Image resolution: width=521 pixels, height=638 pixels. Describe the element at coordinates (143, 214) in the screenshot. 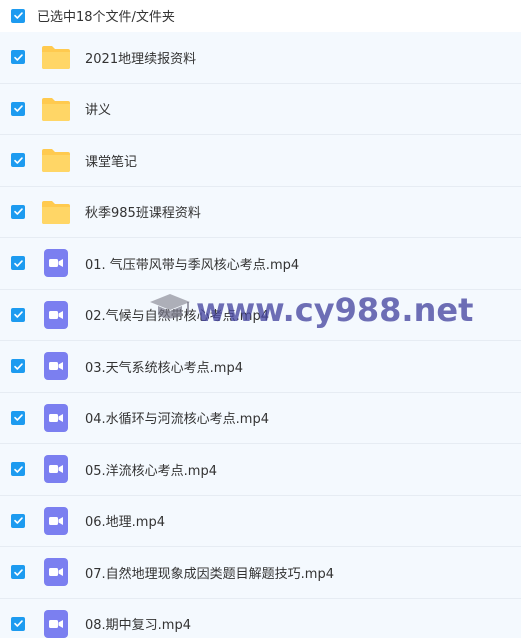

I see `item-name: 秋季985班课程资料` at that location.